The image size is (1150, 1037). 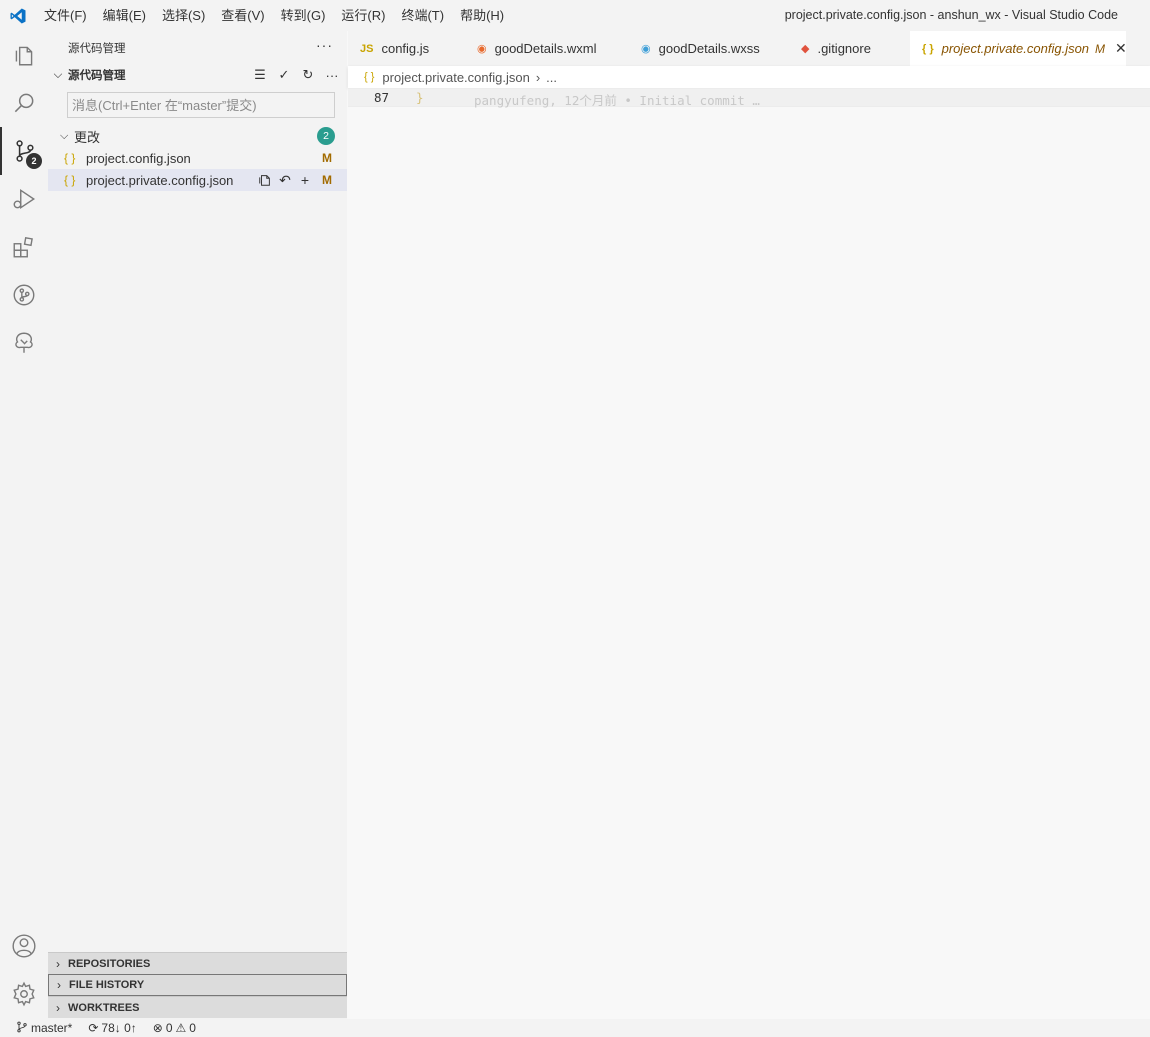 What do you see at coordinates (242, 15) in the screenshot?
I see `menu-view: 查看(V)` at bounding box center [242, 15].